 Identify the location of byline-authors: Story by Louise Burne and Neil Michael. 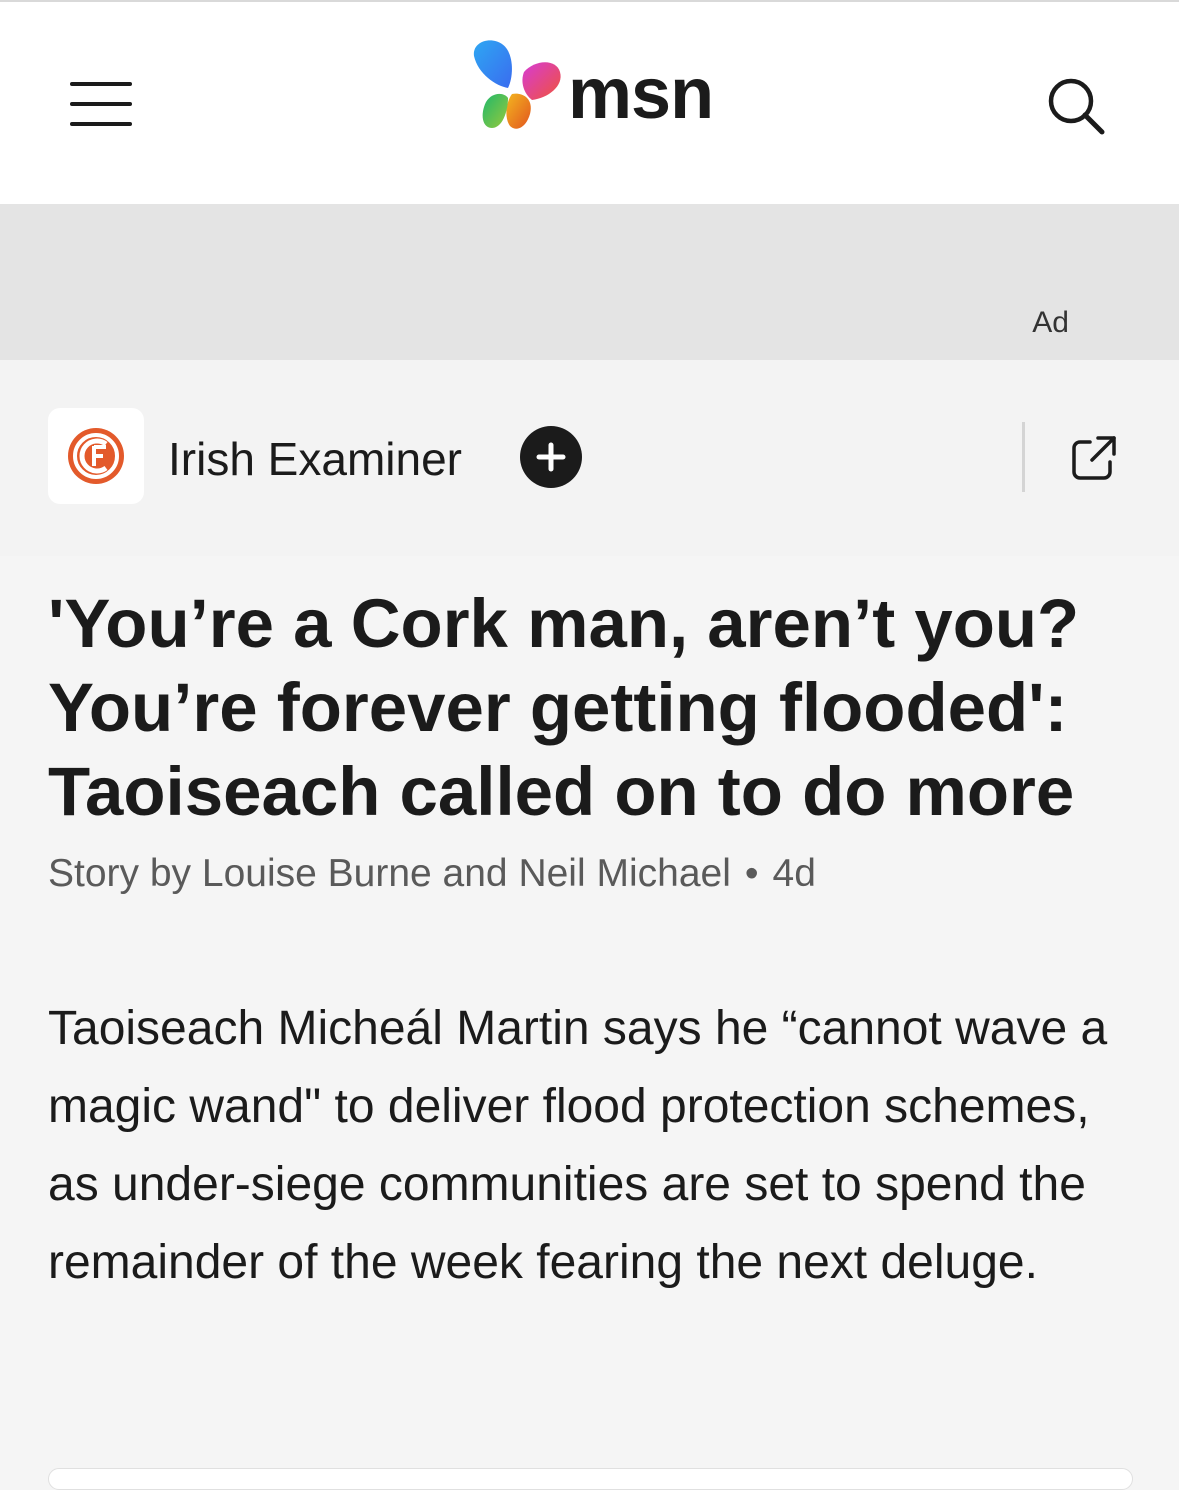
(389, 873).